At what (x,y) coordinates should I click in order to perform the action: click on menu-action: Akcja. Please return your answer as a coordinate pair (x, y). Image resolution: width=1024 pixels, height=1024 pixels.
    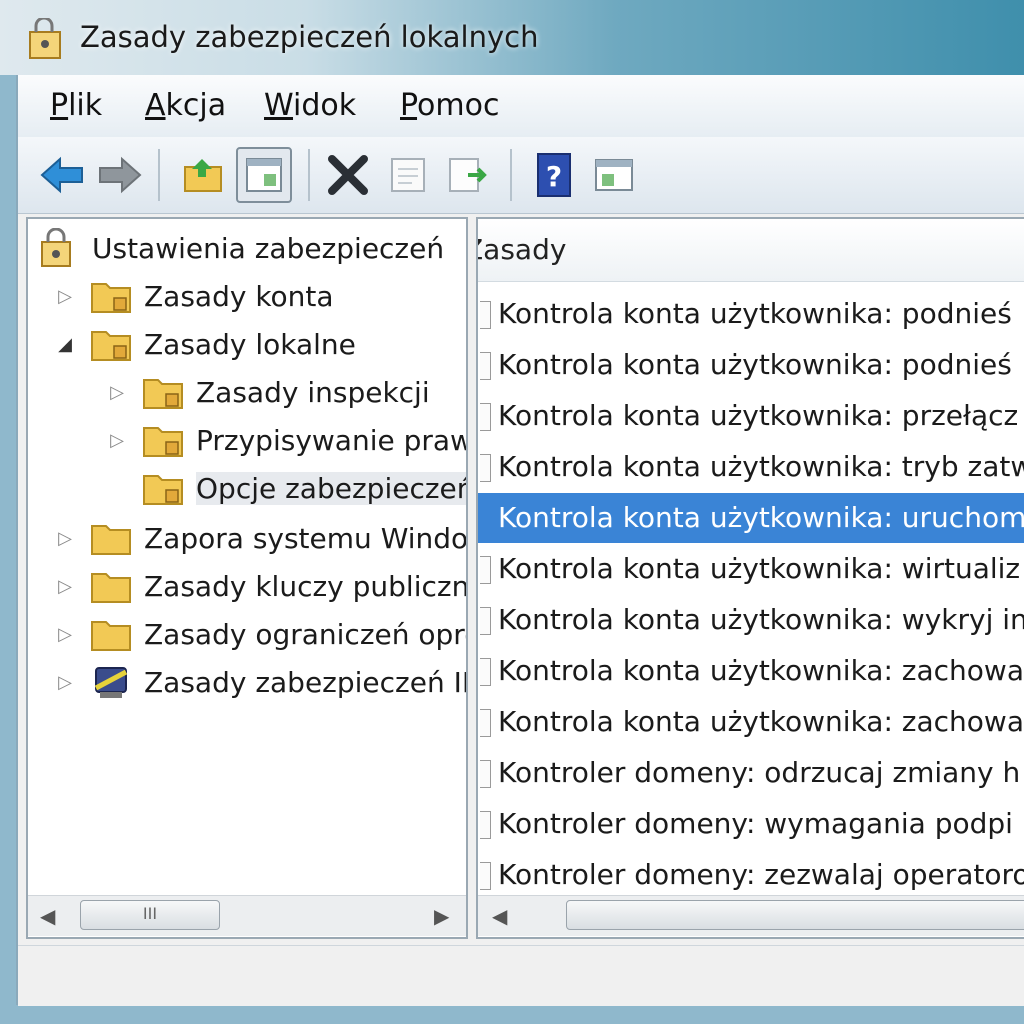
    Looking at the image, I should click on (185, 105).